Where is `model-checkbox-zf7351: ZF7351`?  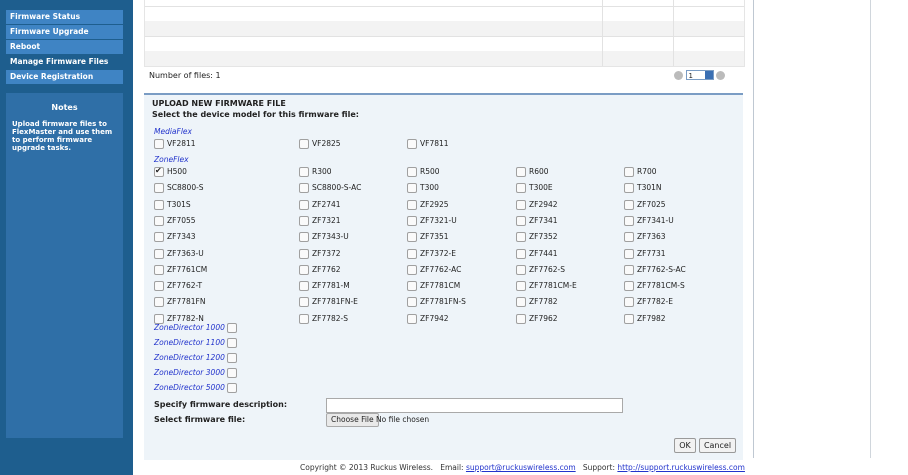
model-checkbox-zf7351: ZF7351 is located at coordinates (428, 237).